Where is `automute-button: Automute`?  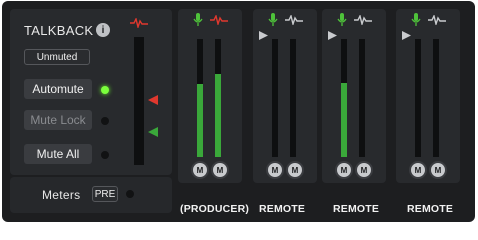 automute-button: Automute is located at coordinates (58, 89).